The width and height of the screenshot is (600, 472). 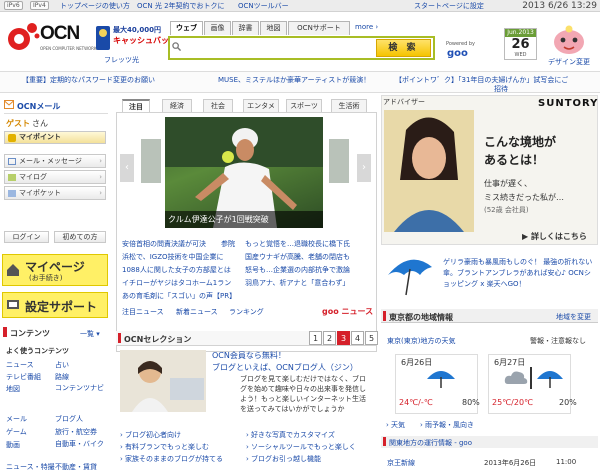 I want to click on news-item-8: 羽鳥アナ、析アナと「意合わず」, so click(x=297, y=283).